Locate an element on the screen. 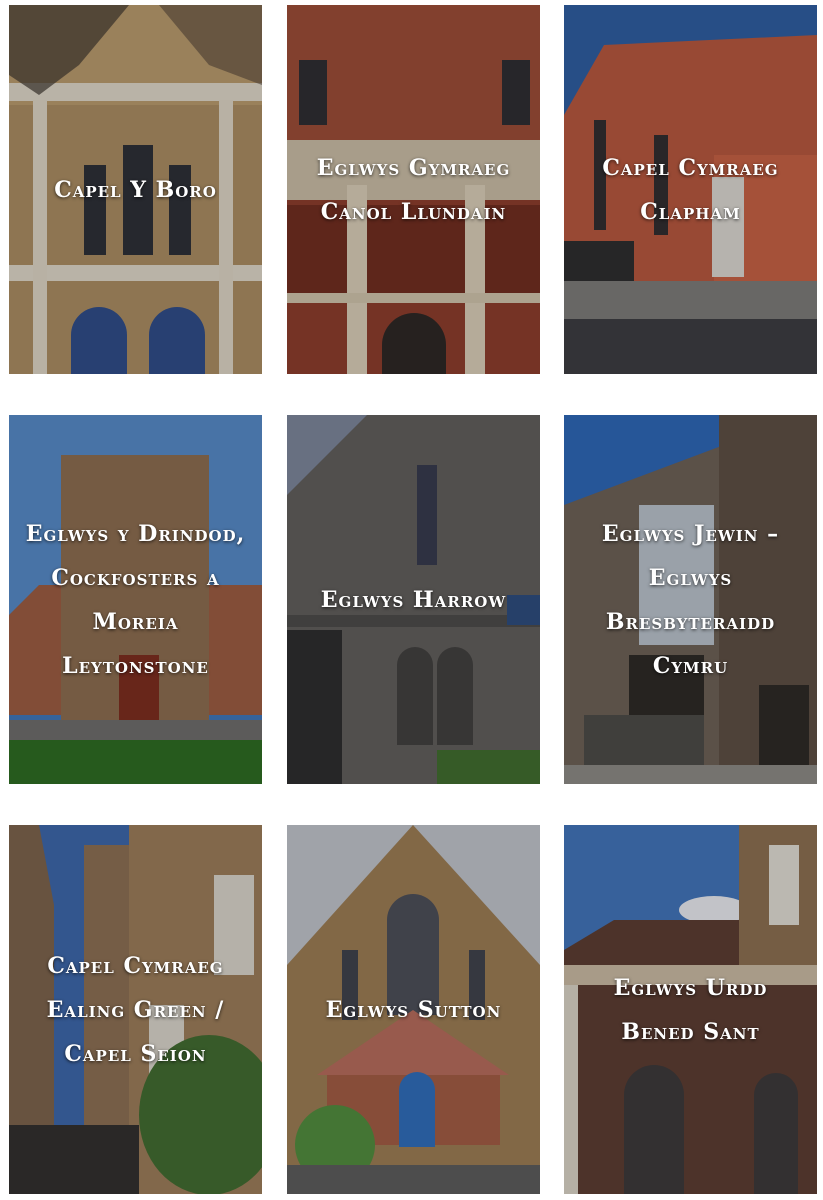 The height and width of the screenshot is (1200, 823). card-title: Capel Y Boro is located at coordinates (135, 189).